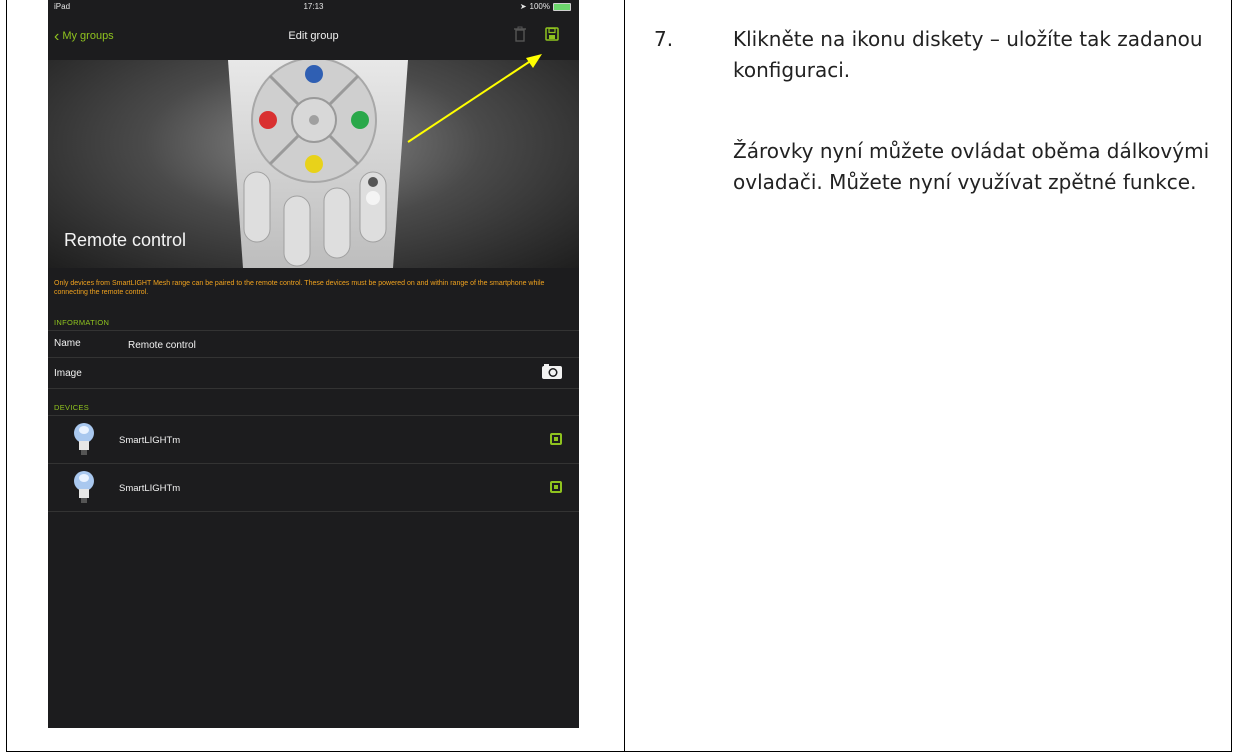  What do you see at coordinates (562, 6) in the screenshot?
I see `battery-icon` at bounding box center [562, 6].